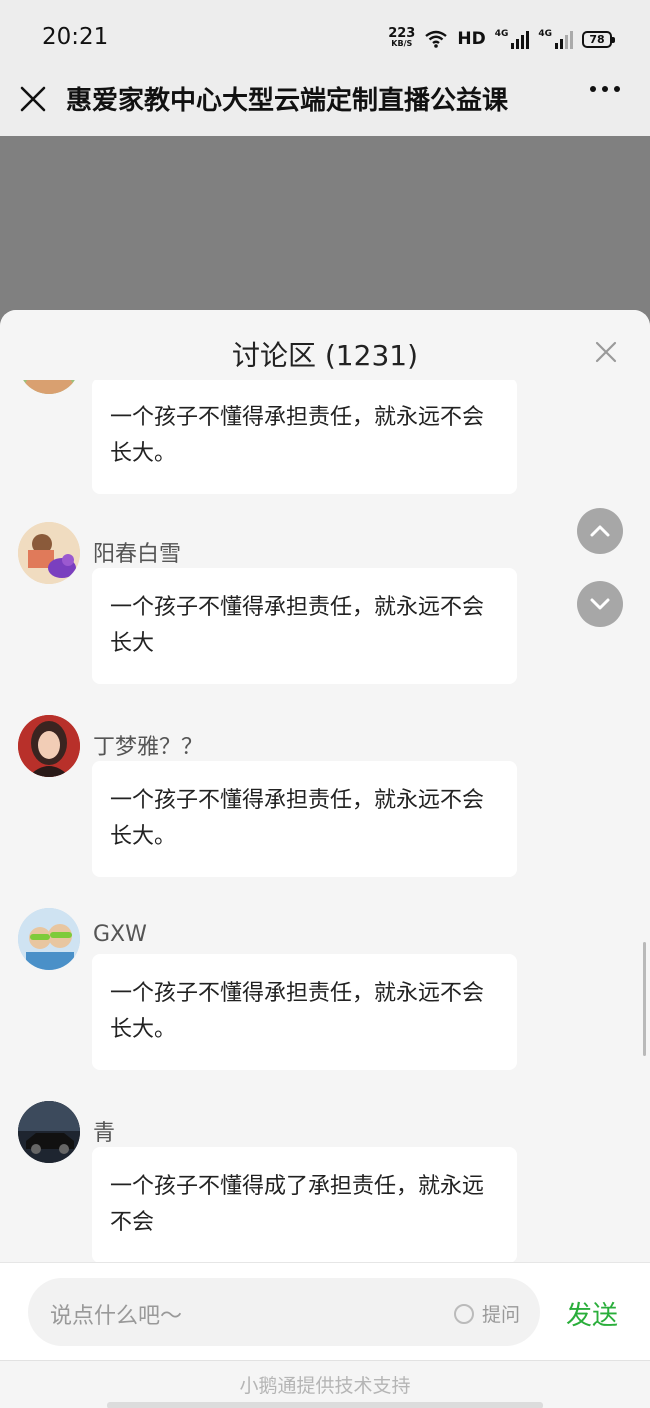 This screenshot has width=650, height=1408. I want to click on username: GXW, so click(120, 934).